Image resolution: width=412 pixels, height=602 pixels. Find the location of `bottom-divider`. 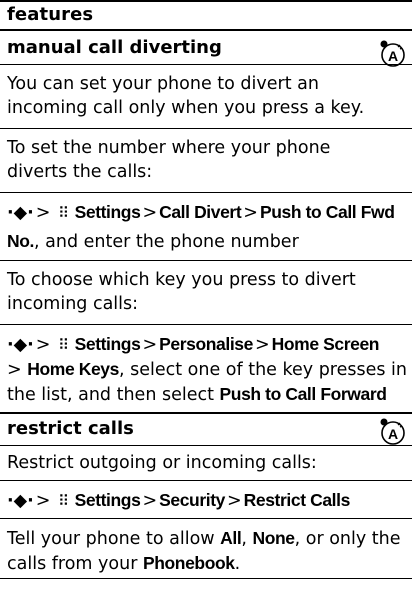

bottom-divider is located at coordinates (206, 578).